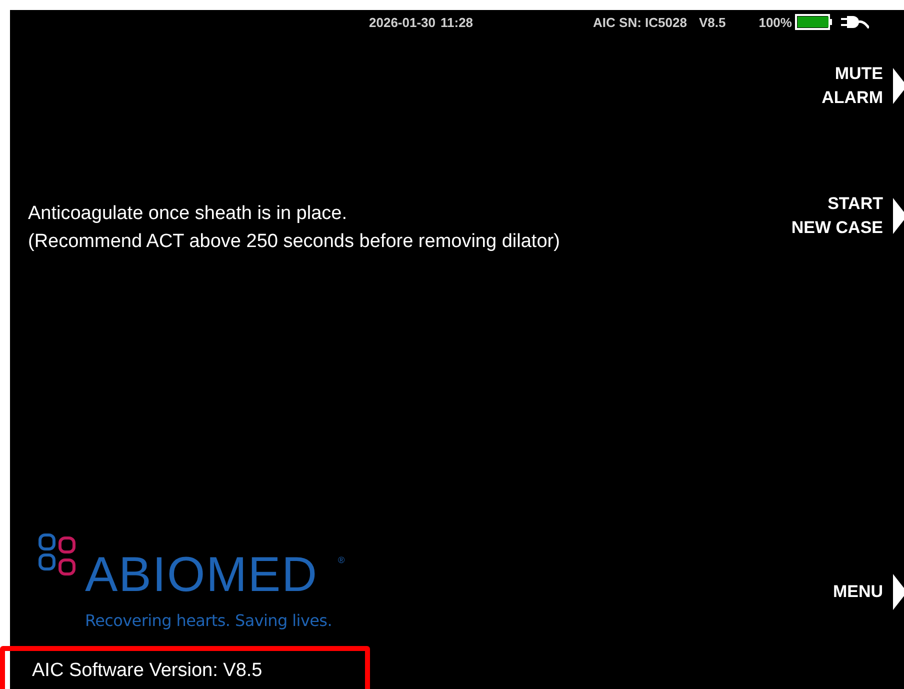 The width and height of the screenshot is (904, 689). Describe the element at coordinates (294, 228) in the screenshot. I see `instruction-message: Anticoagulate once sheath is in place. (Recommend ACT above 250 seconds before removing dilator)` at that location.